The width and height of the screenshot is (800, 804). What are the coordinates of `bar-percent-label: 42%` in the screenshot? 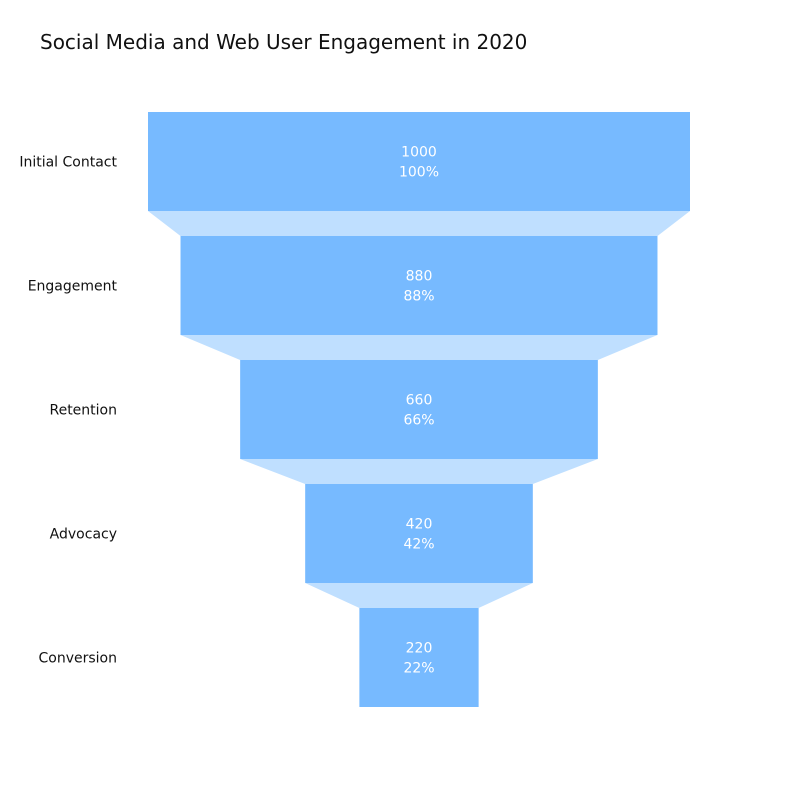 It's located at (418, 545).